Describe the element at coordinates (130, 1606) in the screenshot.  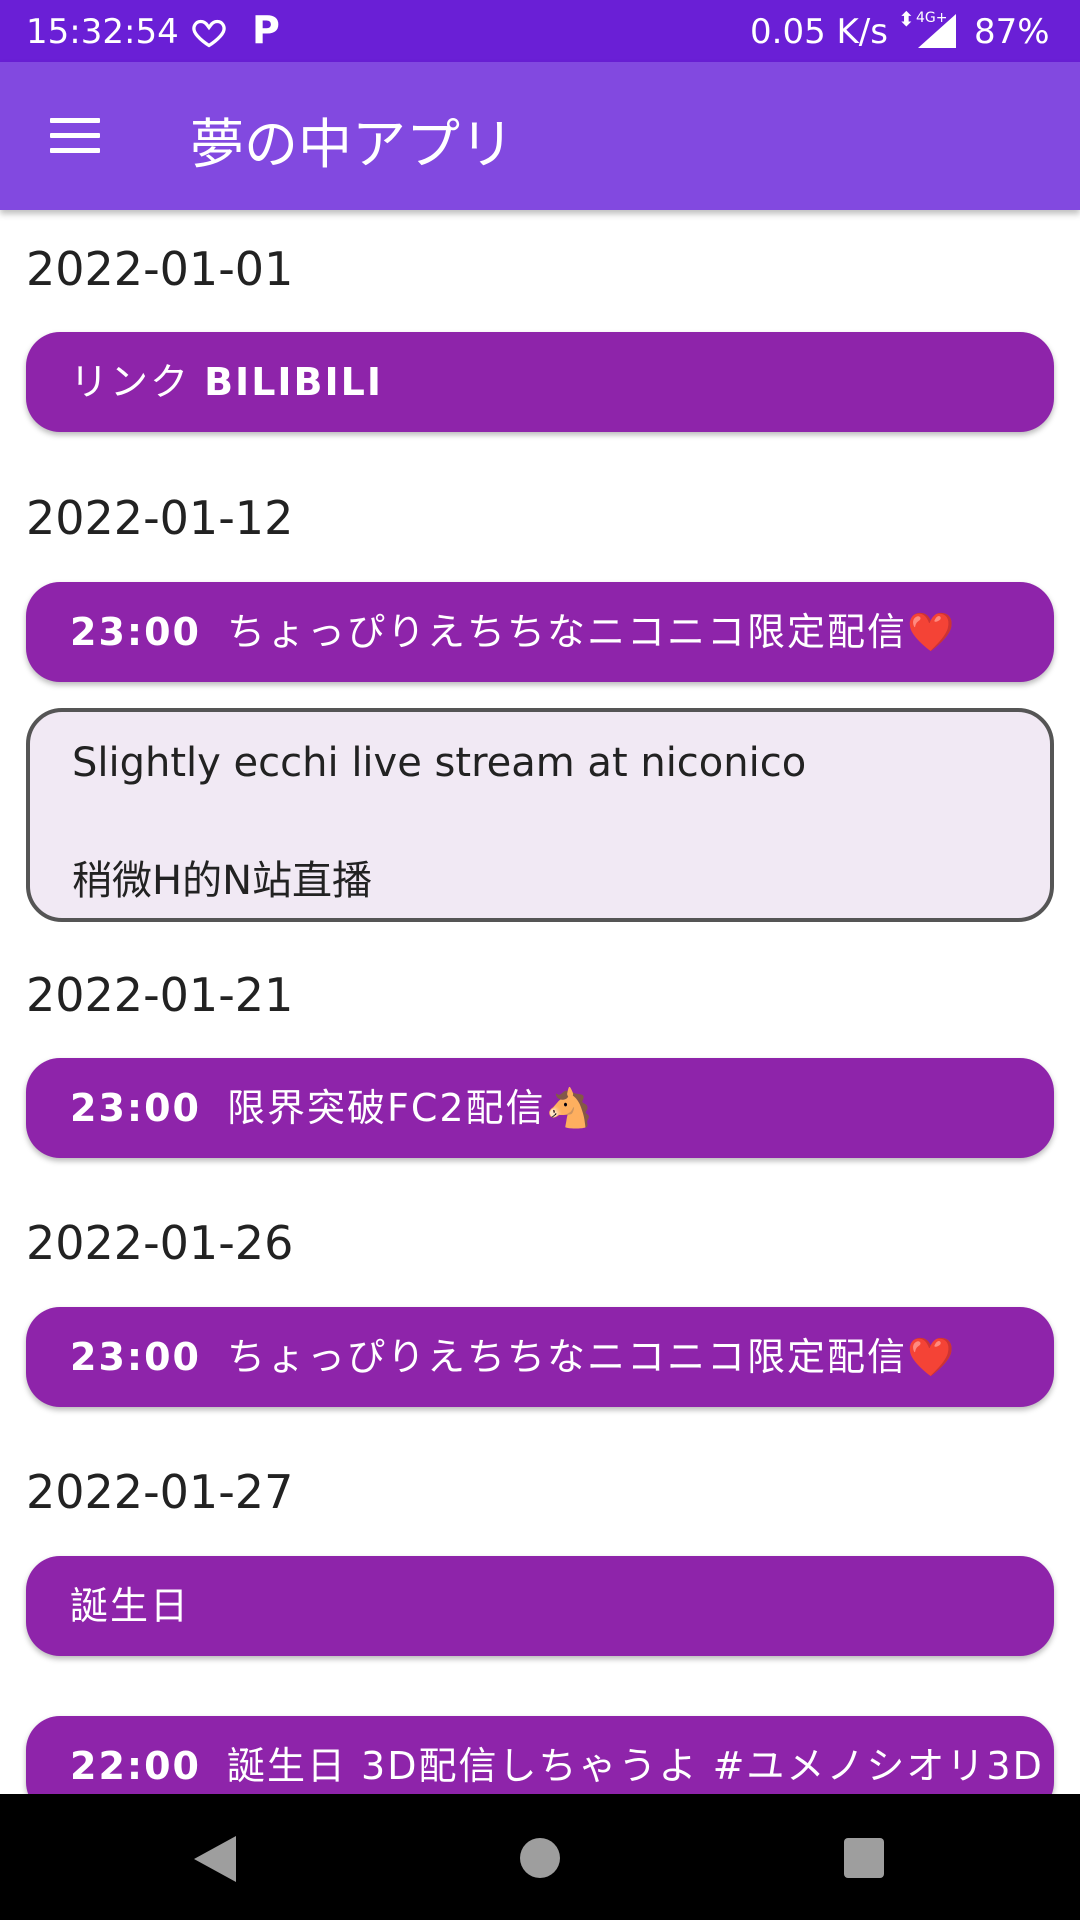
I see `event-title: 誕生日` at that location.